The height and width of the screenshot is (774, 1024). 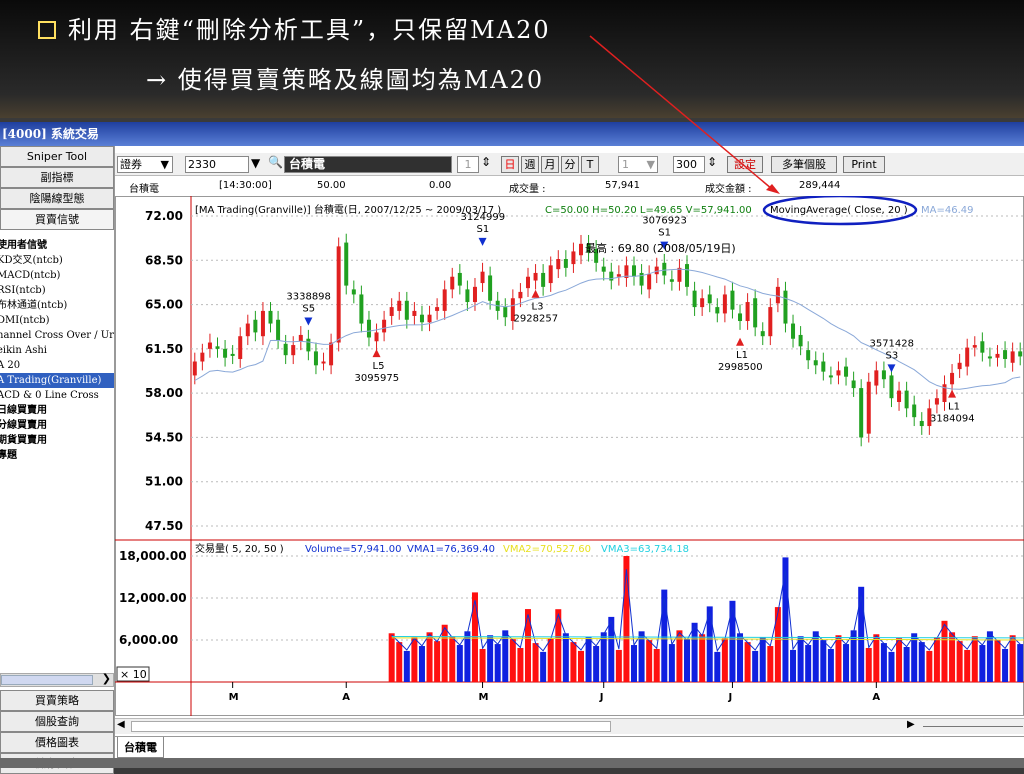 I want to click on tab-tsmc: 台積電, so click(x=140, y=747).